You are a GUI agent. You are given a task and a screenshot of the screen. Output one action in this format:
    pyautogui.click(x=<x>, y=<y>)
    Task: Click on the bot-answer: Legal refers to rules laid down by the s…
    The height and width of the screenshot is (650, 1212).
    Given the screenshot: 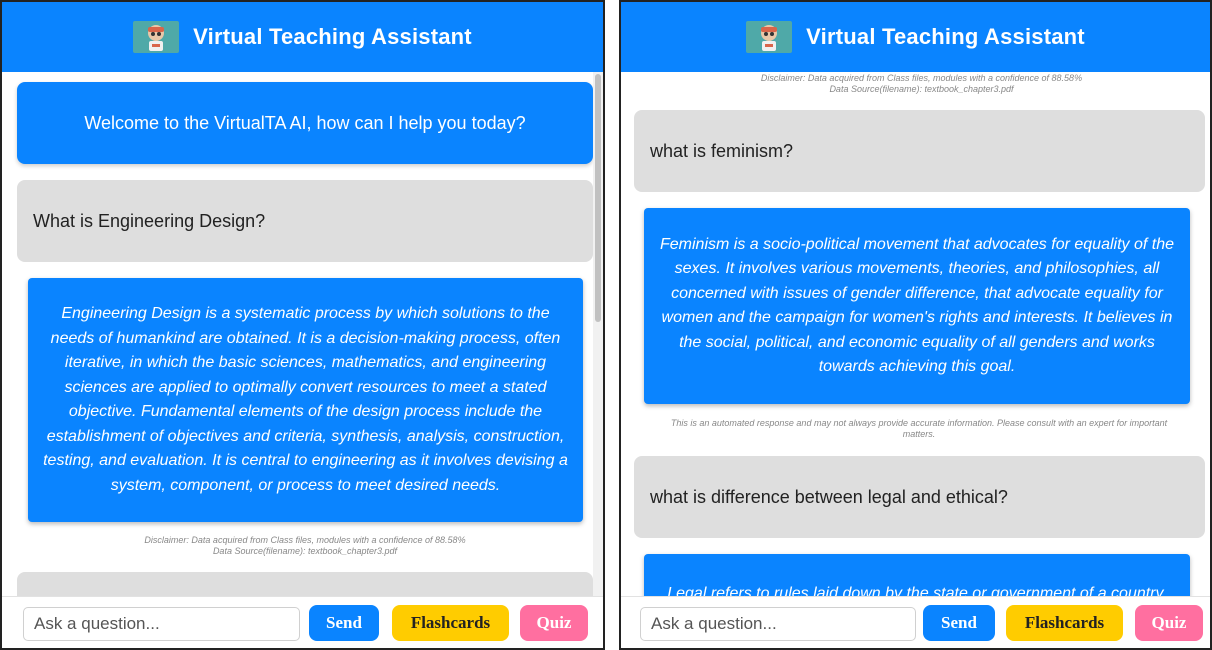 What is the action you would take?
    pyautogui.click(x=917, y=575)
    